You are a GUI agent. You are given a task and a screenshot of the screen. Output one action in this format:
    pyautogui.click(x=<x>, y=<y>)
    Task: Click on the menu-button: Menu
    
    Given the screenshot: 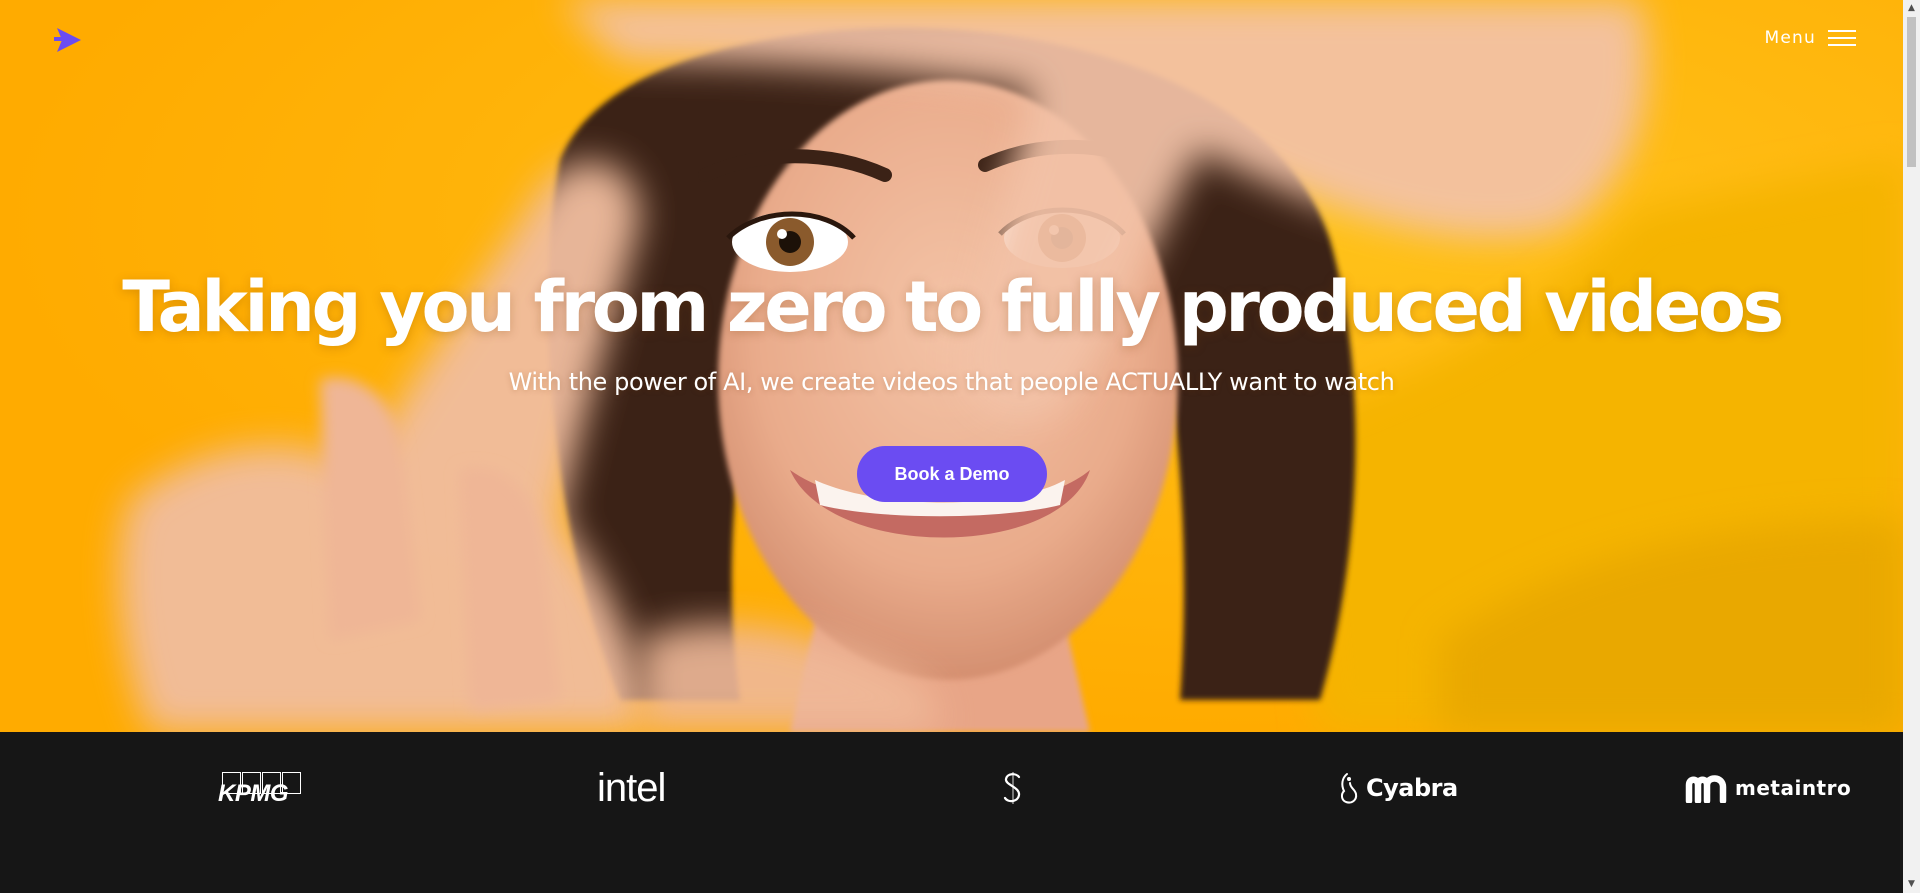 What is the action you would take?
    pyautogui.click(x=1810, y=38)
    